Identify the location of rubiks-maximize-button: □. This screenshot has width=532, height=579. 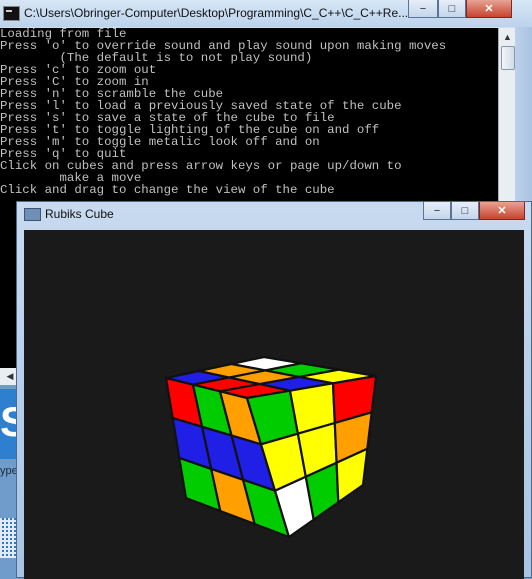
(465, 211).